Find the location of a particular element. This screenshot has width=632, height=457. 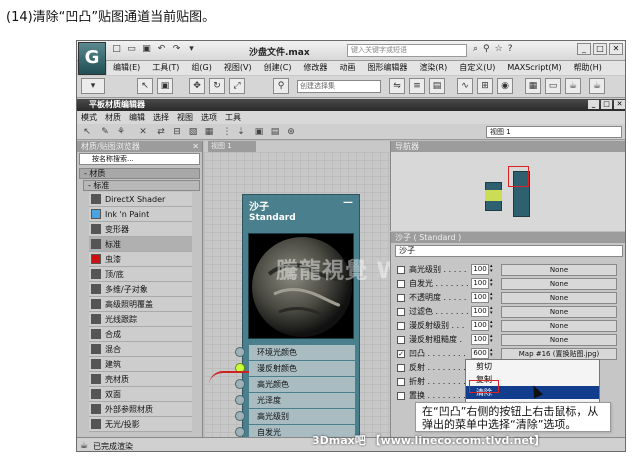

list-item: 变形器 is located at coordinates (140, 229).